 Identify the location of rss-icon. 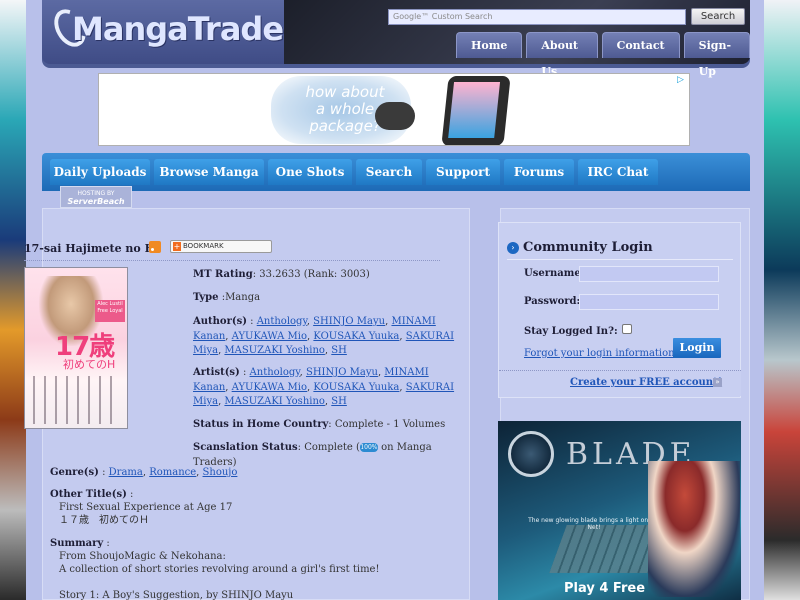
(155, 247).